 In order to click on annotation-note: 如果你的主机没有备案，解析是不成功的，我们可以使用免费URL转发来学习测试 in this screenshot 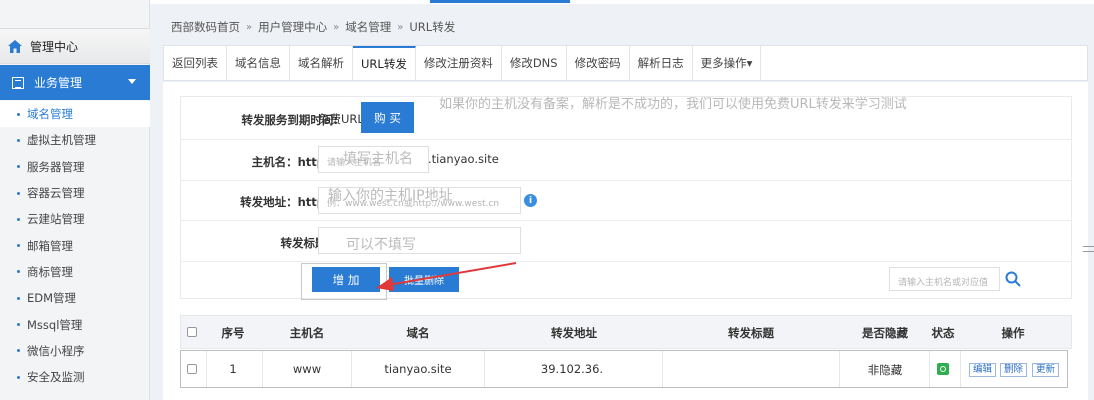, I will do `click(673, 104)`.